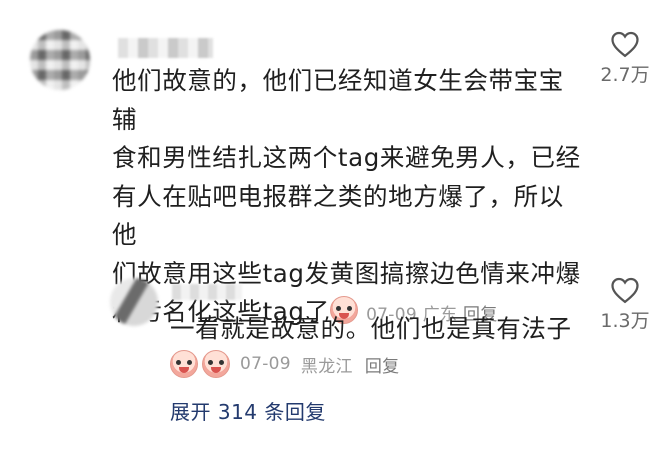 The width and height of the screenshot is (670, 461). Describe the element at coordinates (625, 321) in the screenshot. I see `like-count: 1.3万` at that location.